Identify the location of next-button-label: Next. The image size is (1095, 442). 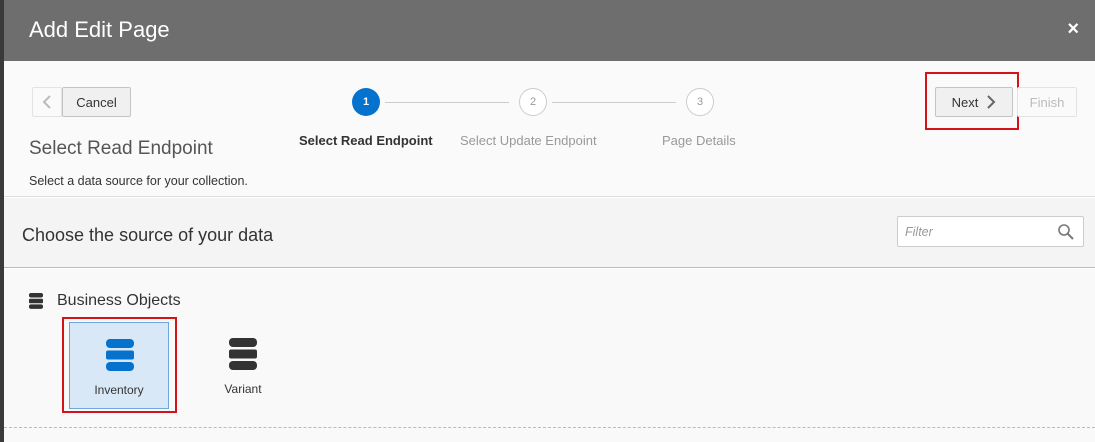
(965, 102).